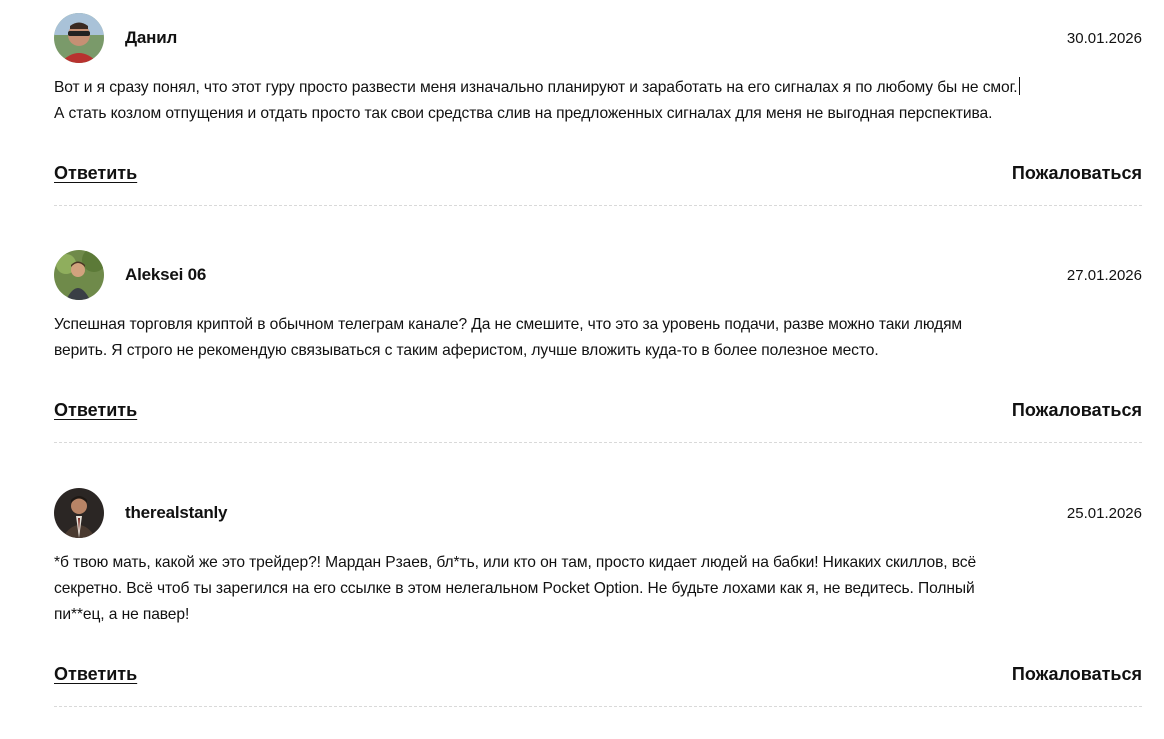  I want to click on comment-author: Aleksei 06, so click(166, 274).